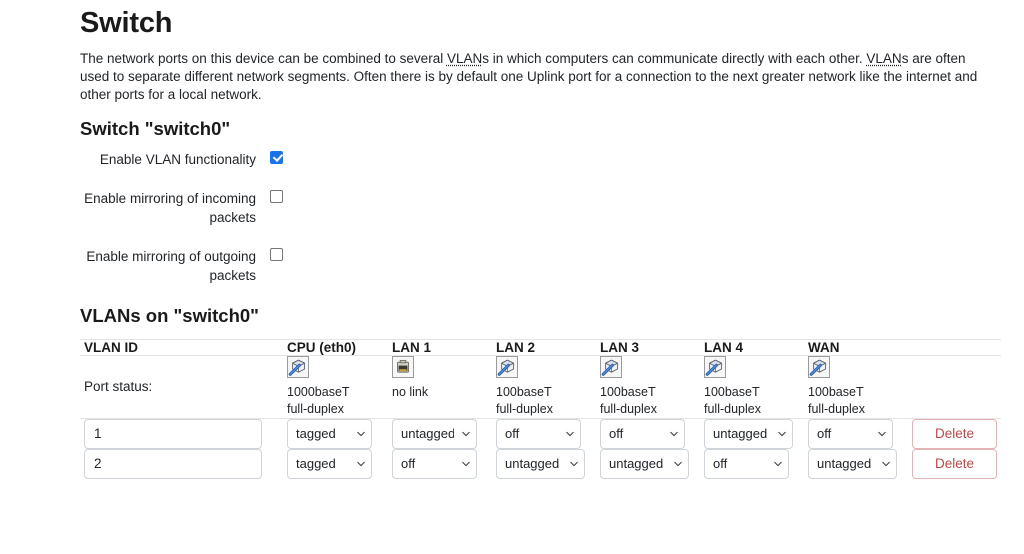 The height and width of the screenshot is (554, 1024). Describe the element at coordinates (444, 387) in the screenshot. I see `port-status-lan1: no link` at that location.